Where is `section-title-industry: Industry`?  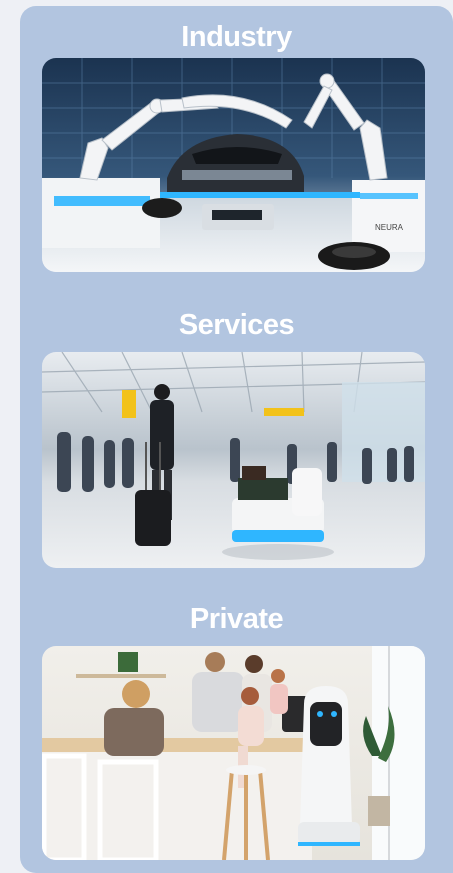 section-title-industry: Industry is located at coordinates (236, 37).